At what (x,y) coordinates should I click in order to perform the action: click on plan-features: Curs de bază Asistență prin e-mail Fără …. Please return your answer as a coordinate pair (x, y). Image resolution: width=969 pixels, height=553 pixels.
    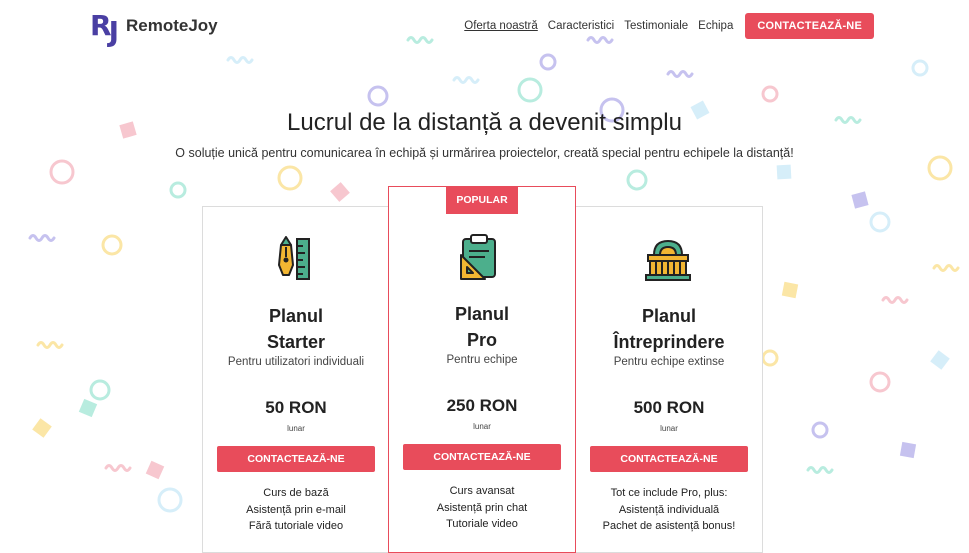
    Looking at the image, I should click on (296, 510).